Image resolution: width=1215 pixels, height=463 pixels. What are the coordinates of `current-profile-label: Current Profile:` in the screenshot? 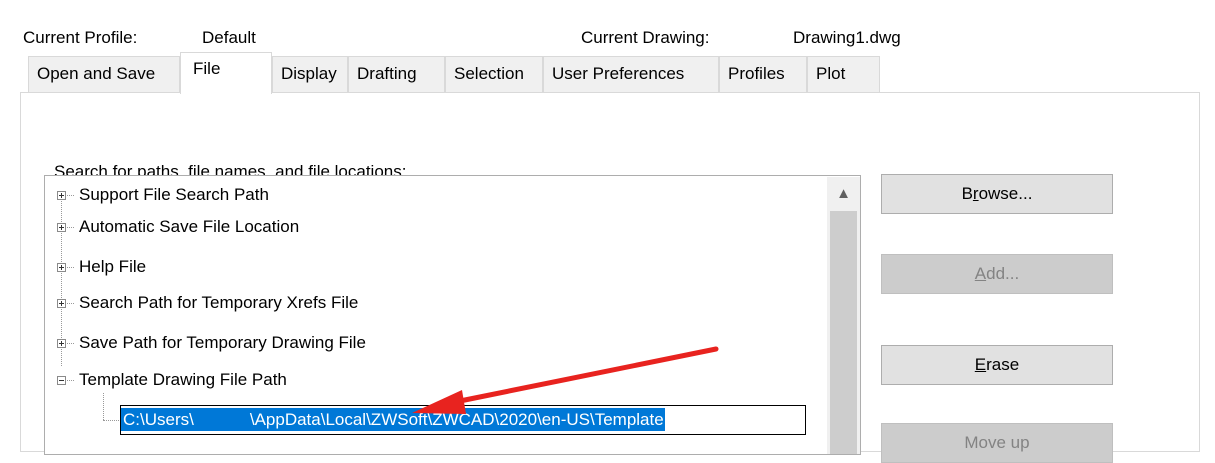 It's located at (80, 37).